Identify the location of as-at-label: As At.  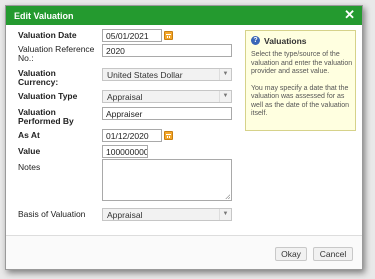
(29, 135).